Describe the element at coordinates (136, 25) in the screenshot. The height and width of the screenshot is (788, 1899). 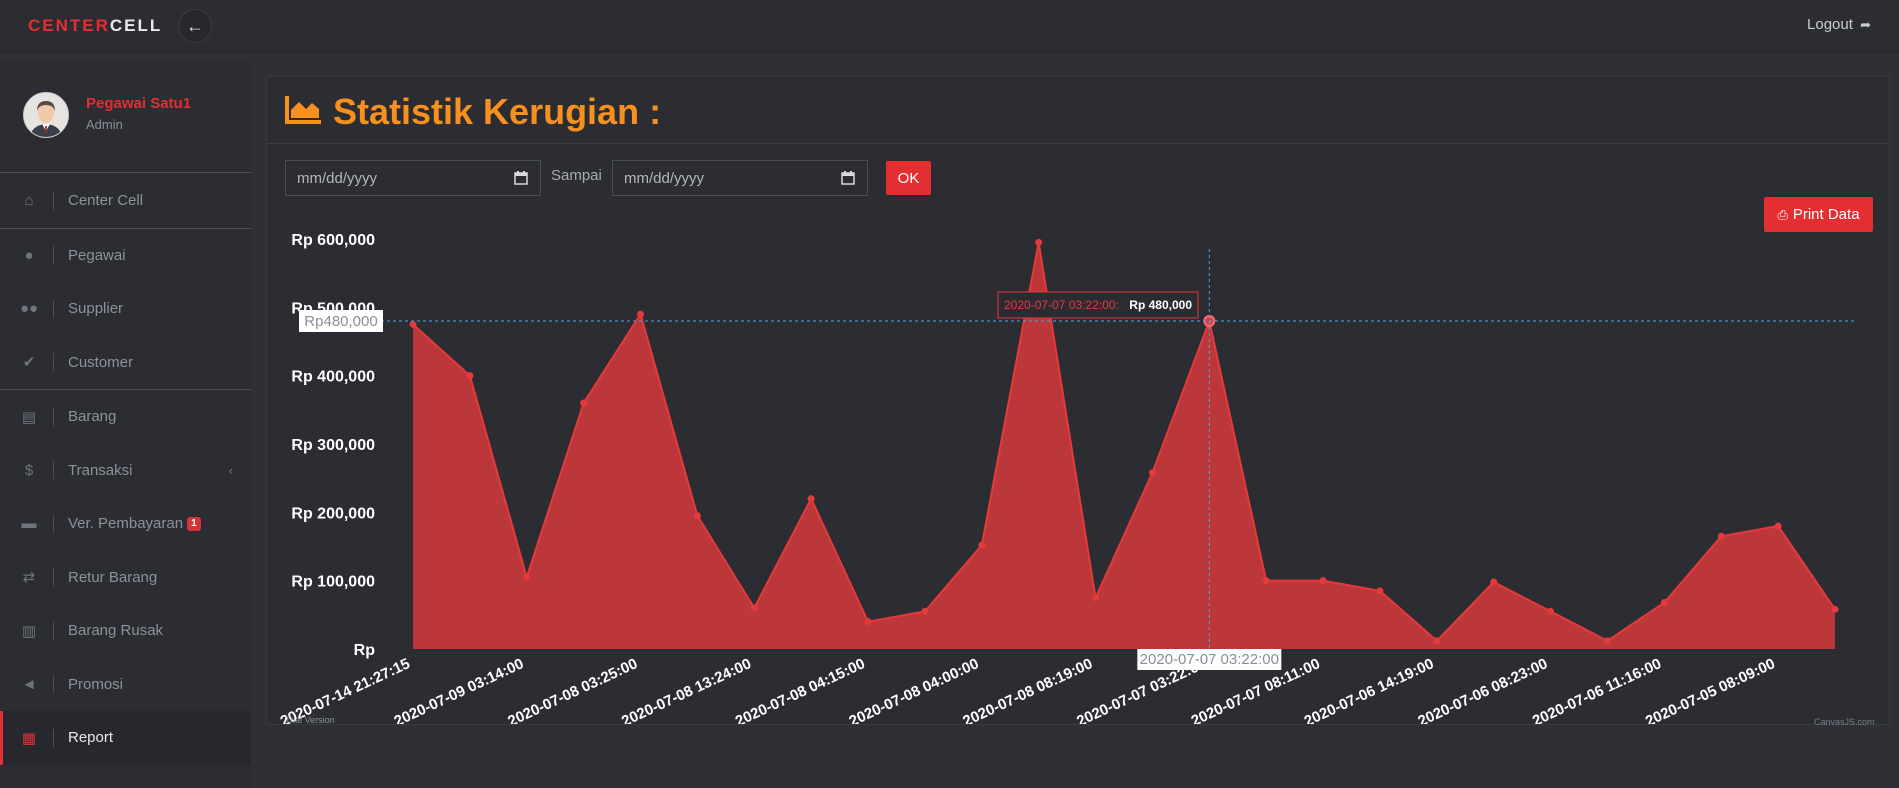
I see `brand-part-2: CELL` at that location.